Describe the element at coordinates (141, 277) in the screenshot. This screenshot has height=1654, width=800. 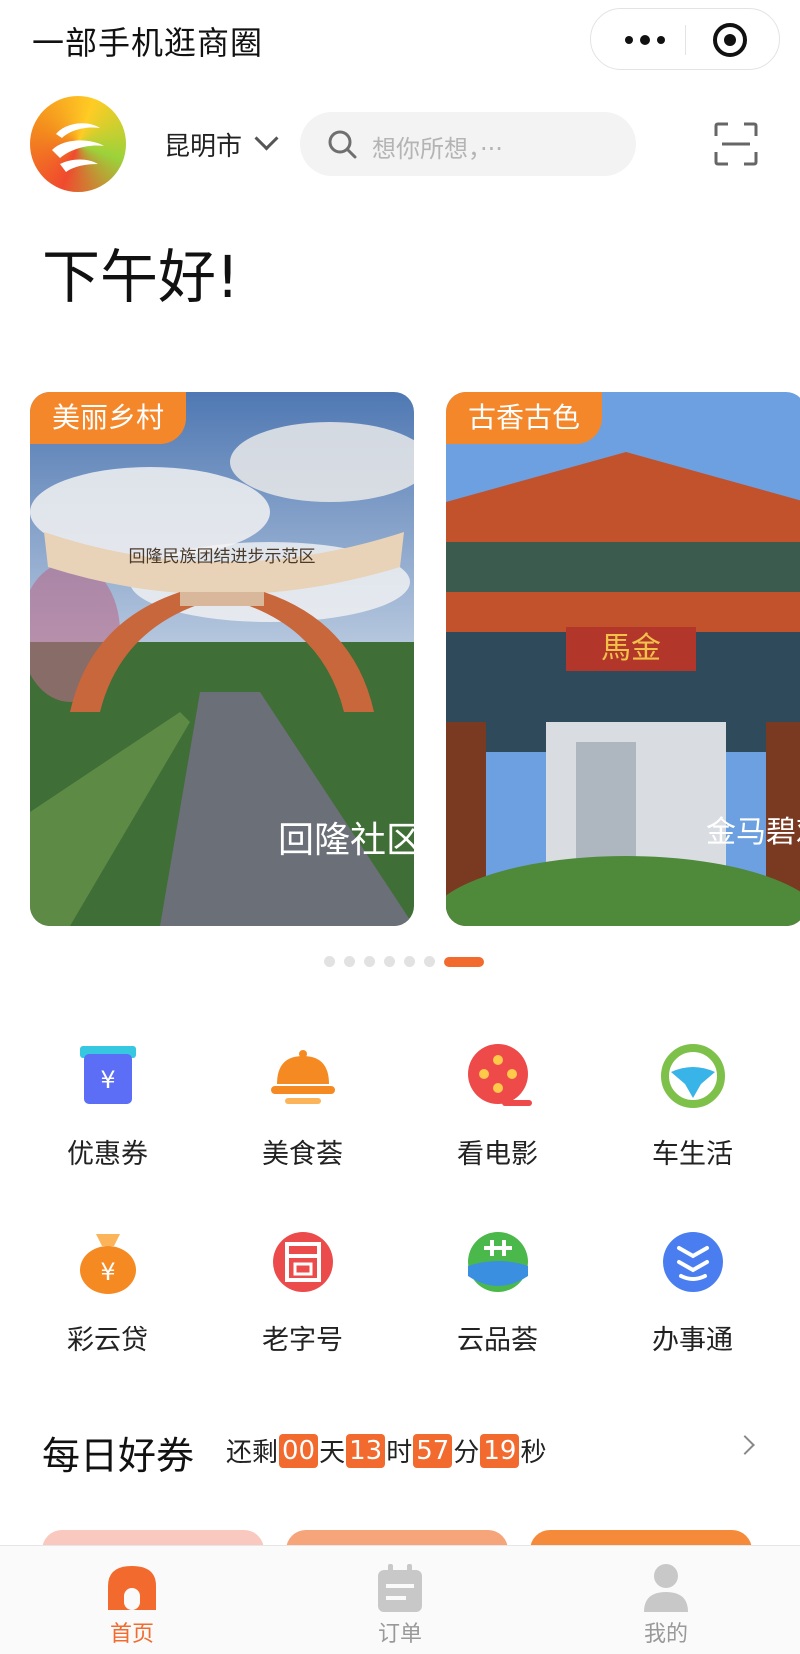
I see `greeting-text: 下午好!` at that location.